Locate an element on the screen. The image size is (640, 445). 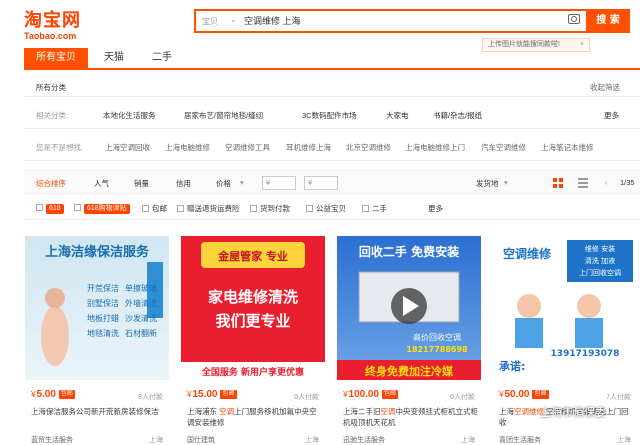
chevron-down-icon: ⌄ is located at coordinates (233, 19).